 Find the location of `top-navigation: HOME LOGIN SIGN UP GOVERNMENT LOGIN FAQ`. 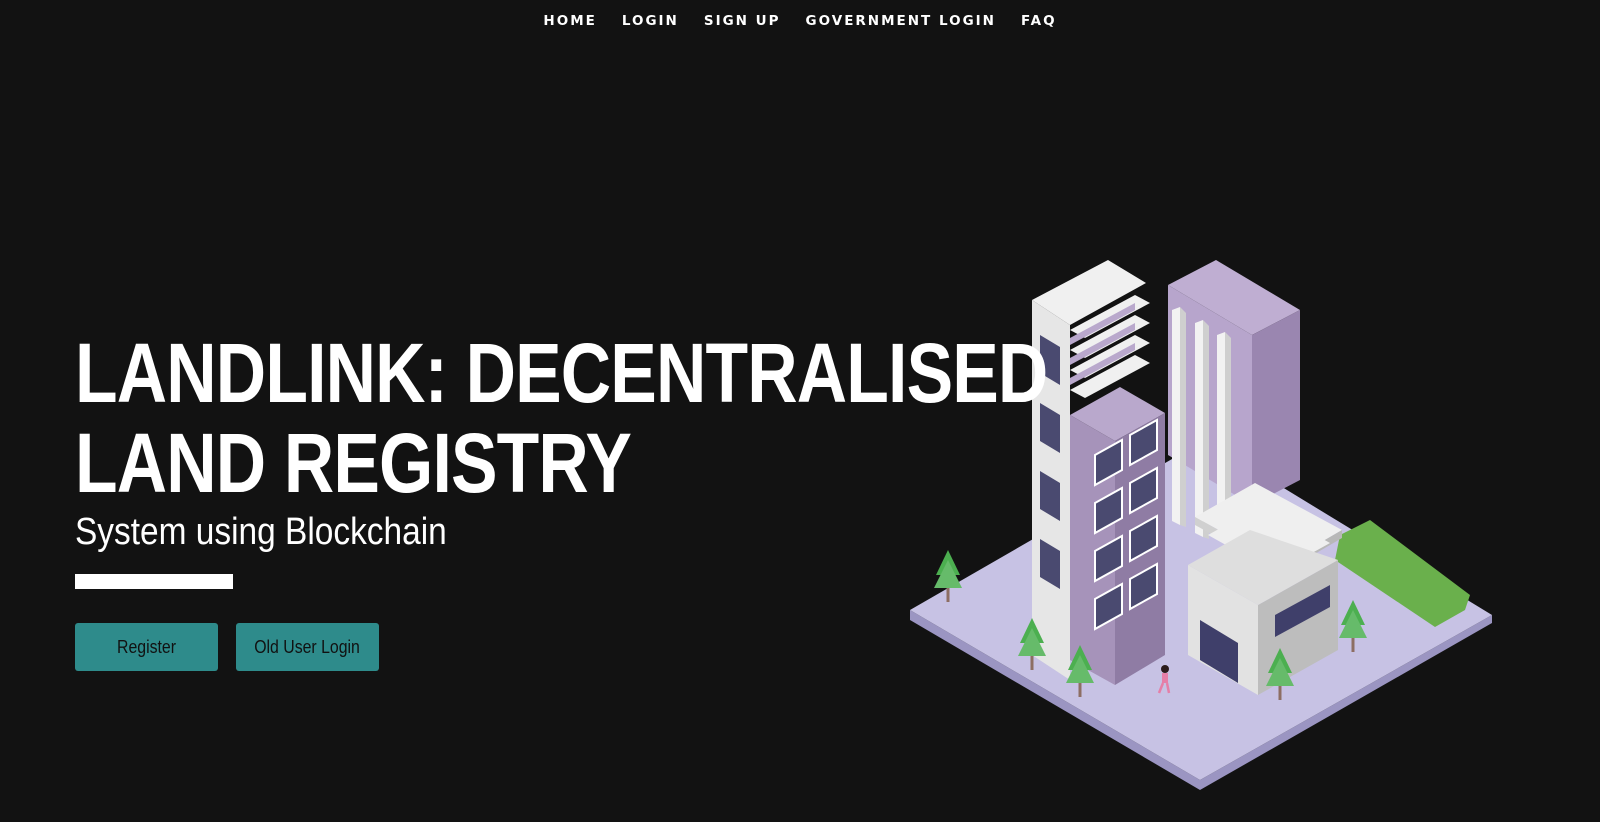

top-navigation: HOME LOGIN SIGN UP GOVERNMENT LOGIN FAQ is located at coordinates (800, 21).